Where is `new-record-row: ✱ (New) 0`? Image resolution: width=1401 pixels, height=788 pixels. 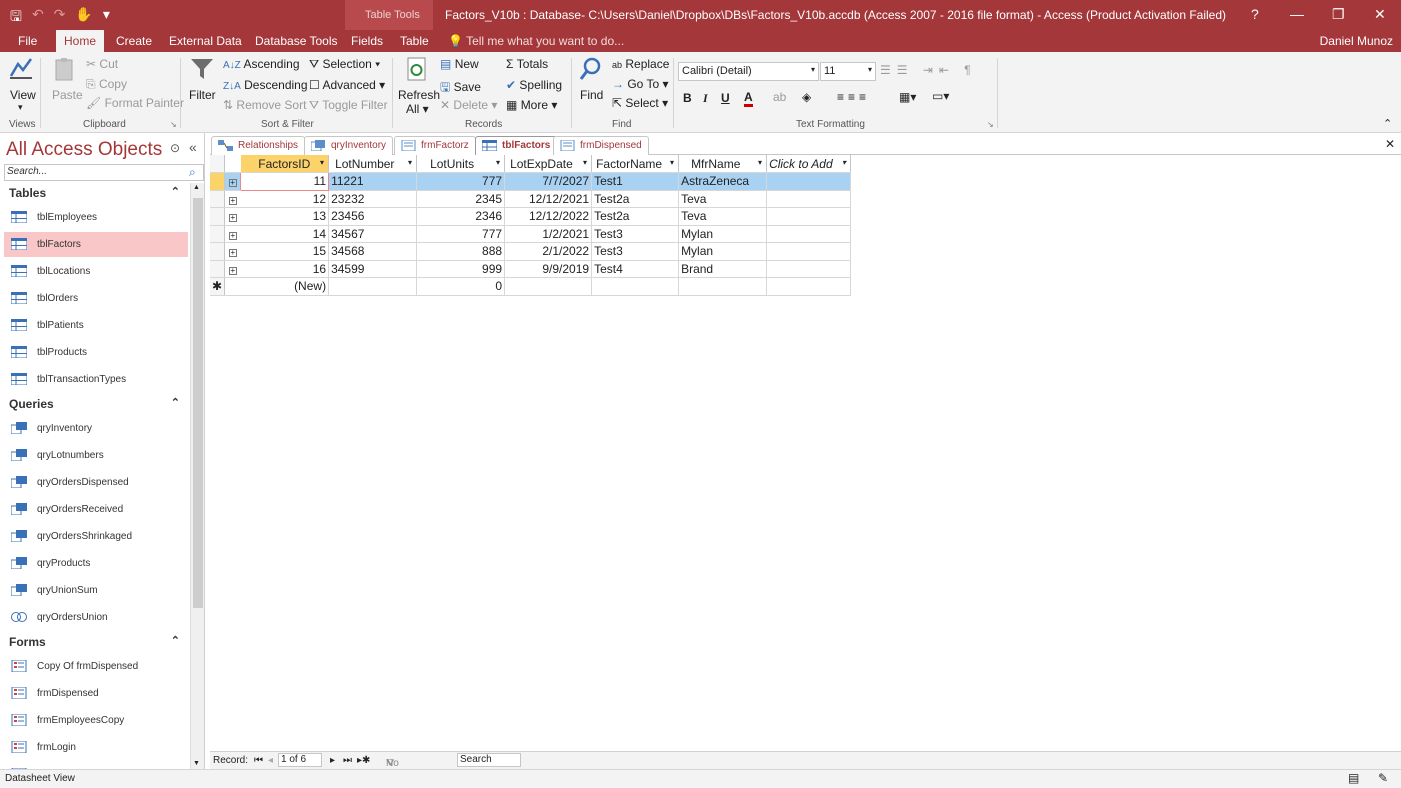 new-record-row: ✱ (New) 0 is located at coordinates (531, 286).